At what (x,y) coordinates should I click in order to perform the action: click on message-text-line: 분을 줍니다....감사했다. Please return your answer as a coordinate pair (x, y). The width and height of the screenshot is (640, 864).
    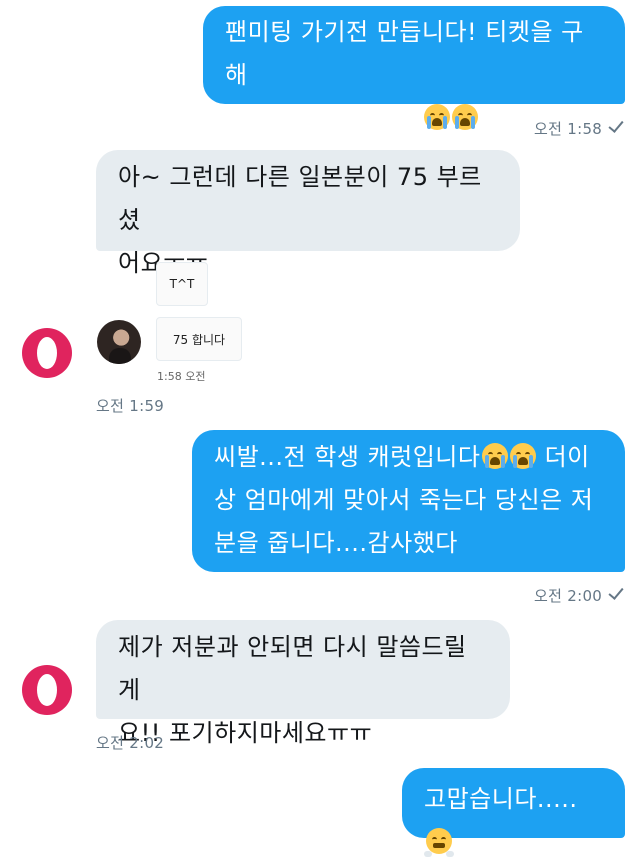
    Looking at the image, I should click on (336, 543).